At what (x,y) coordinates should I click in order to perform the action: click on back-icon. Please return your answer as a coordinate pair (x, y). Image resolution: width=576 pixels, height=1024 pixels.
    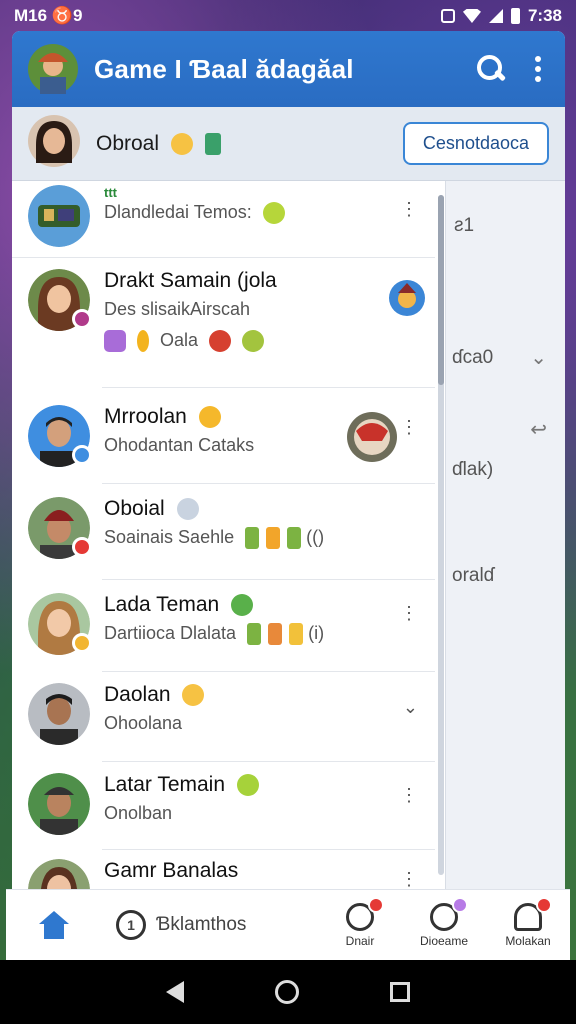
    Looking at the image, I should click on (174, 992).